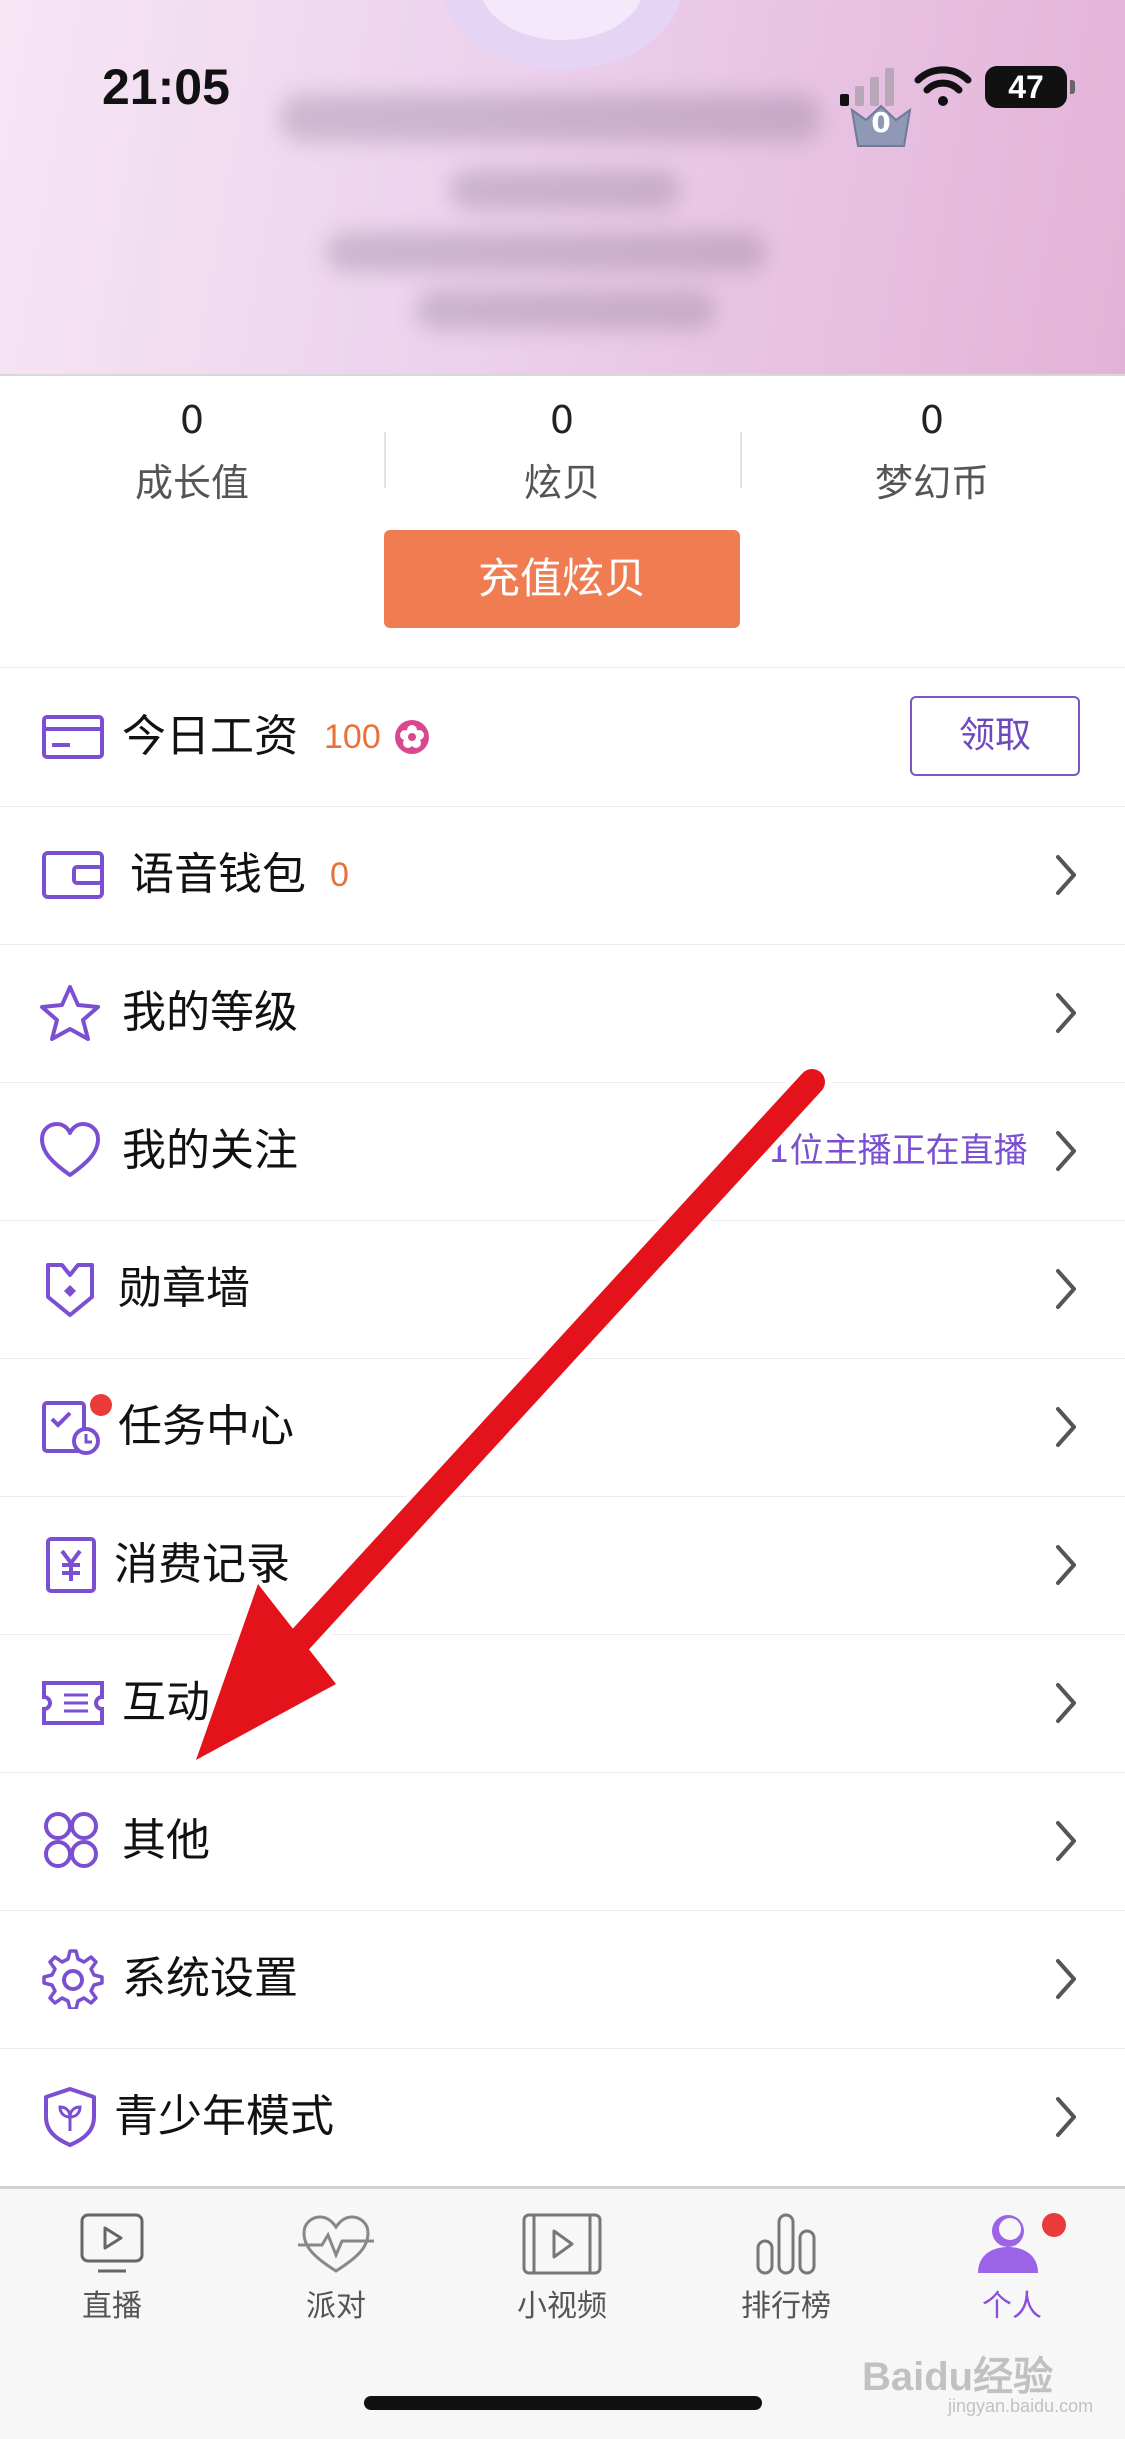 The height and width of the screenshot is (2439, 1125). I want to click on voice-wallet-balance: 0, so click(339, 875).